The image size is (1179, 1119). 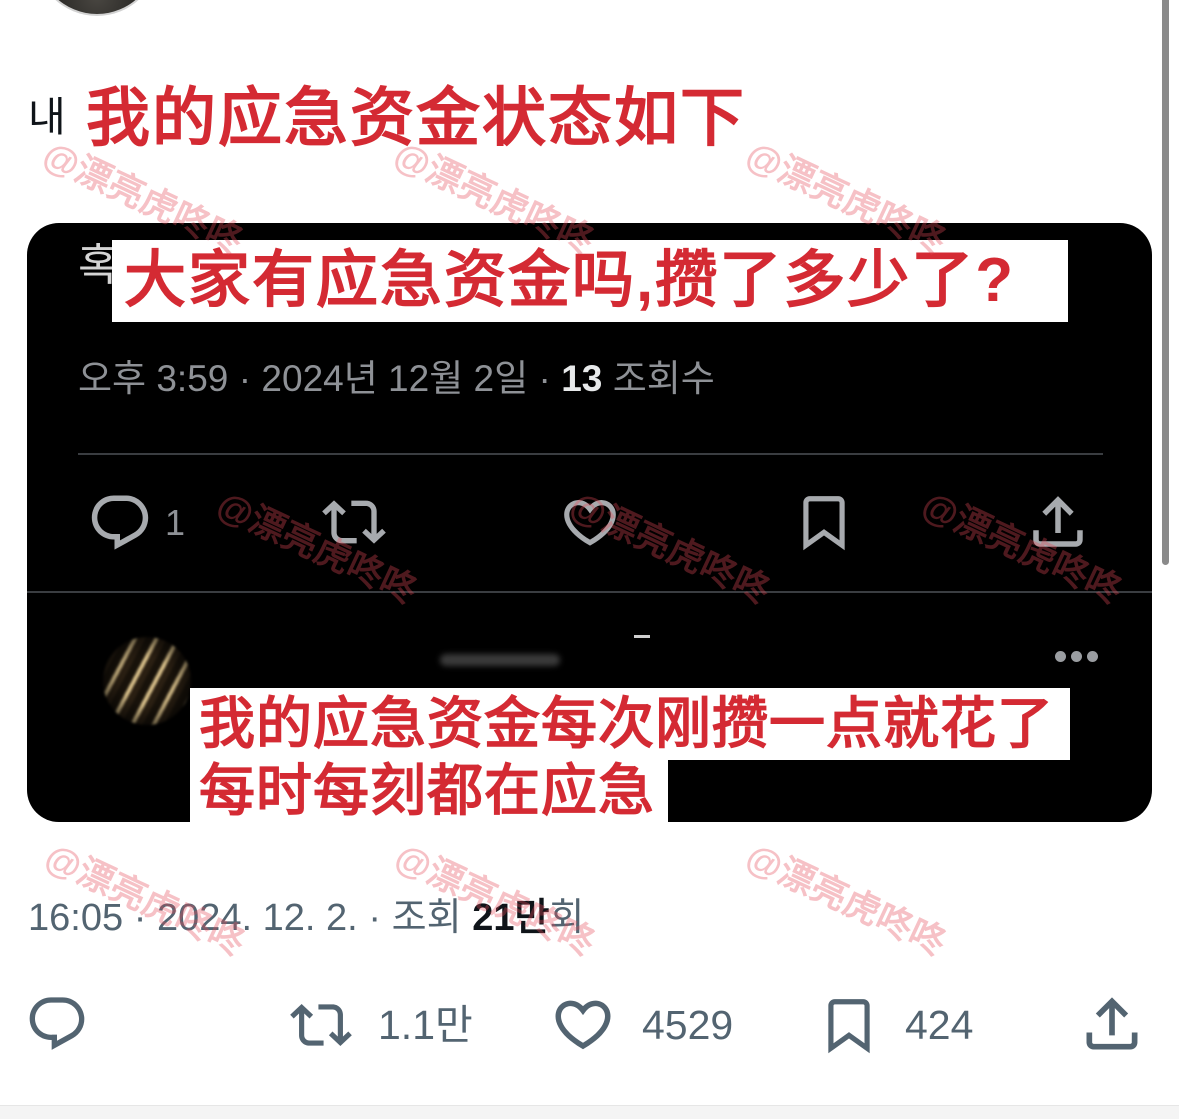 What do you see at coordinates (570, 280) in the screenshot?
I see `embedded-caption-text: 大家有应急资金吗,攒了多少了?` at bounding box center [570, 280].